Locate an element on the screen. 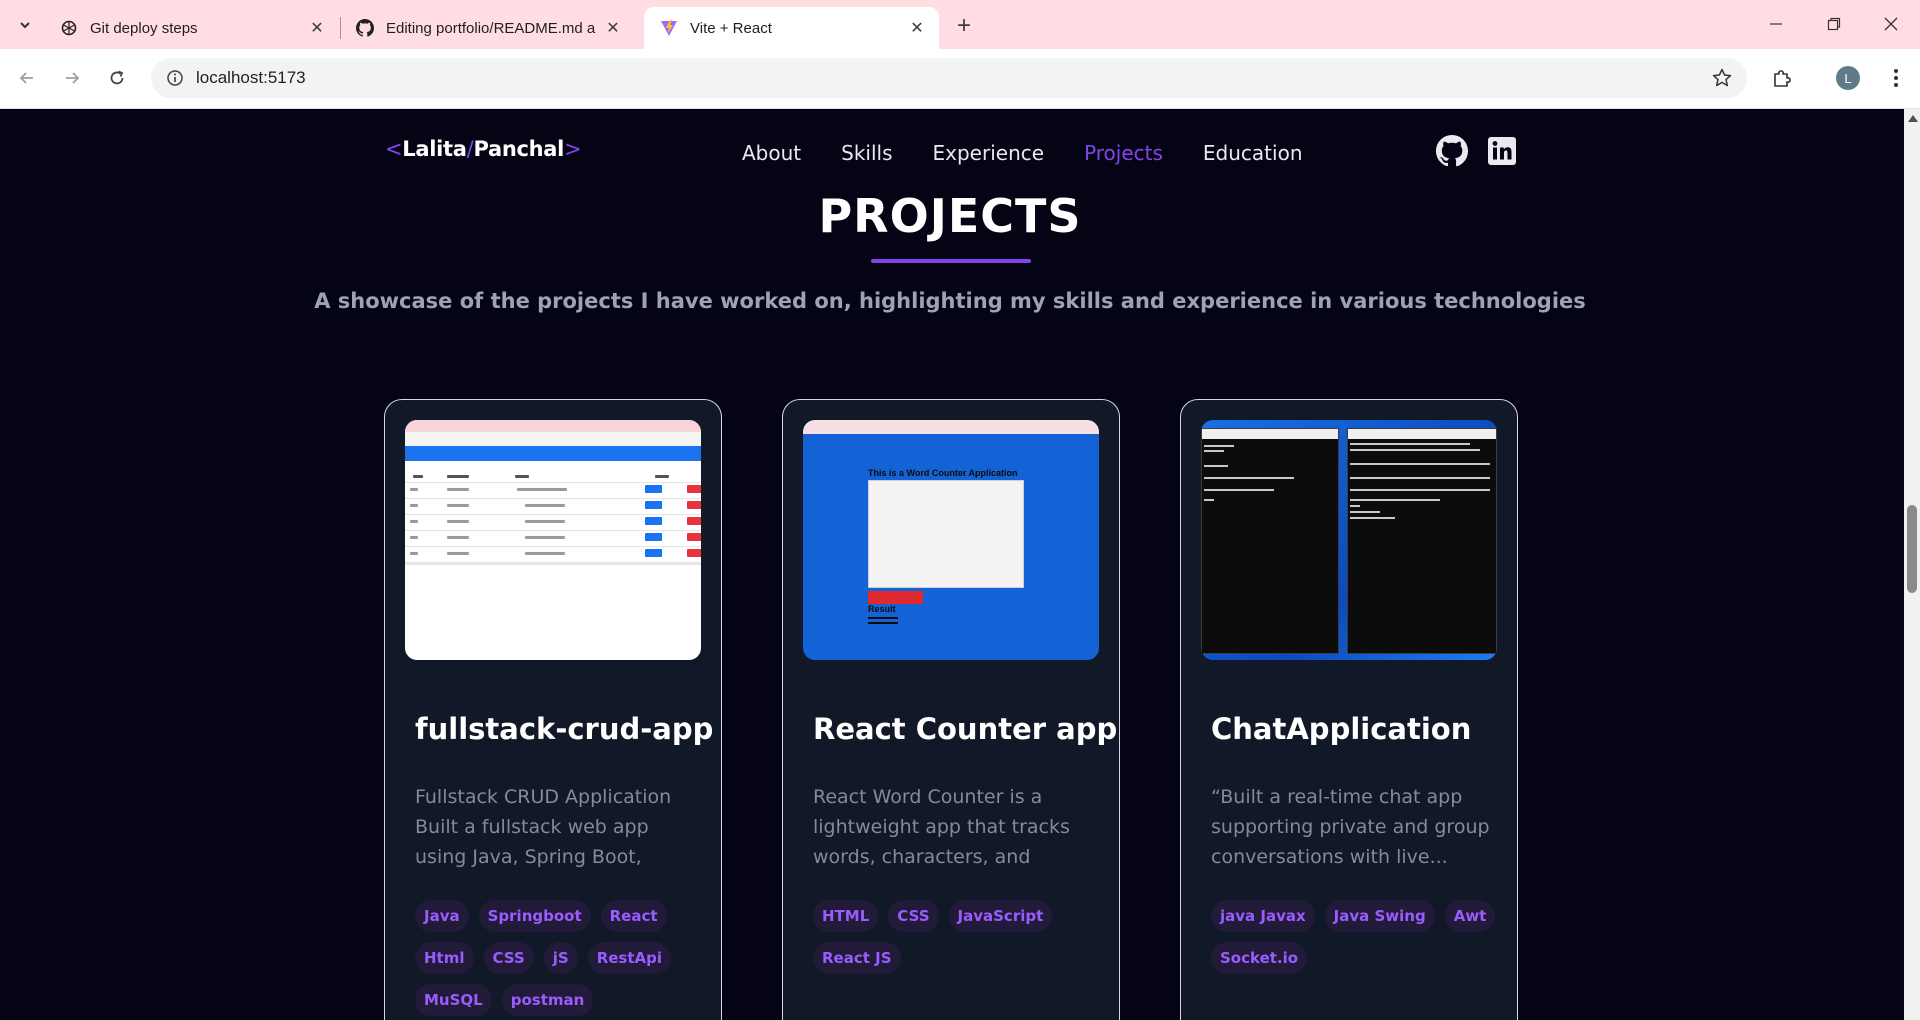 Image resolution: width=1920 pixels, height=1020 pixels. tag-list: HTML CSS JavaScript React JS is located at coordinates (958, 937).